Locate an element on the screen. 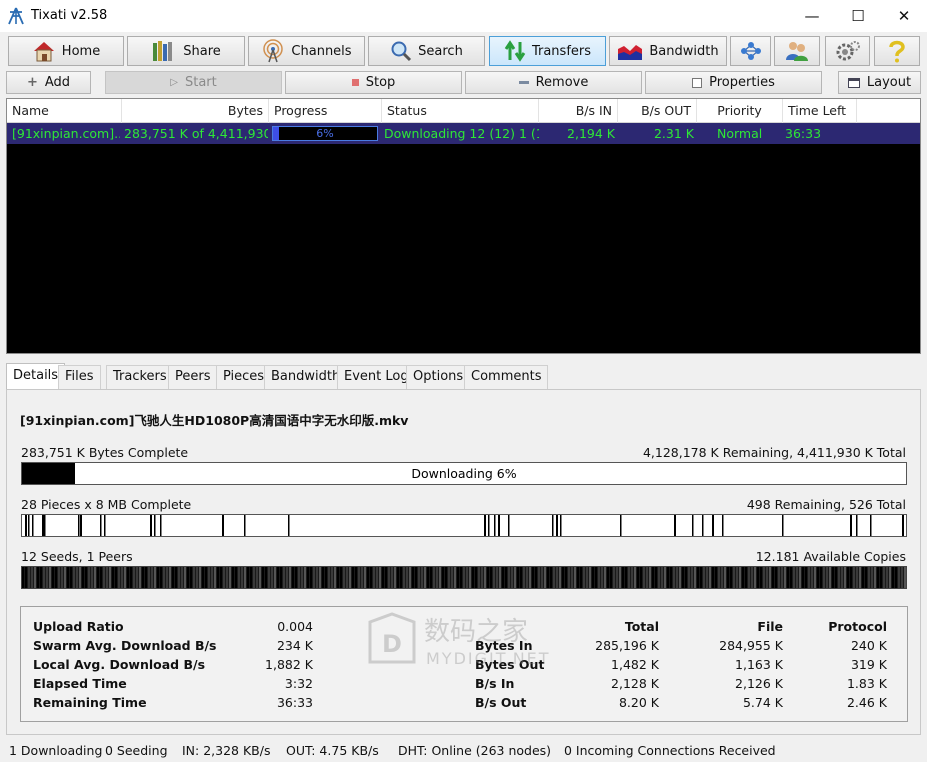  transfer-time-left: 36:33 is located at coordinates (803, 133).